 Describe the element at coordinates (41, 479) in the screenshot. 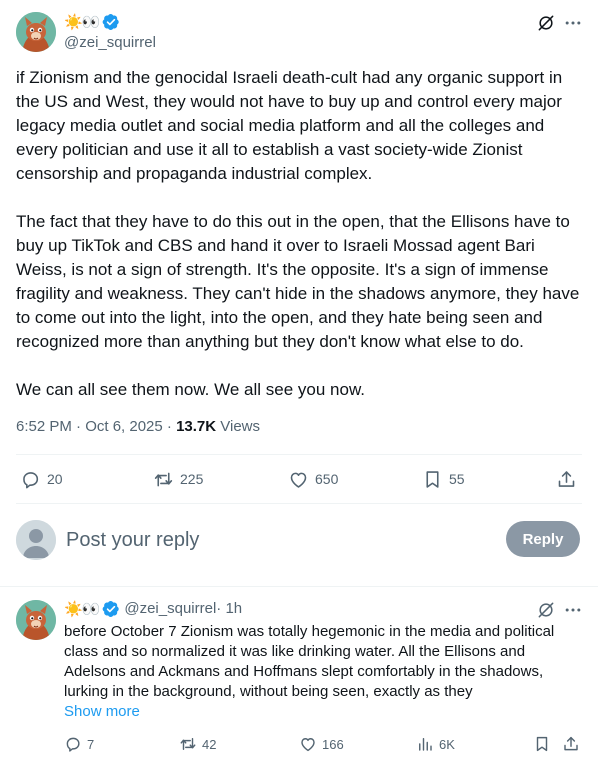

I see `reply-action: 20` at that location.